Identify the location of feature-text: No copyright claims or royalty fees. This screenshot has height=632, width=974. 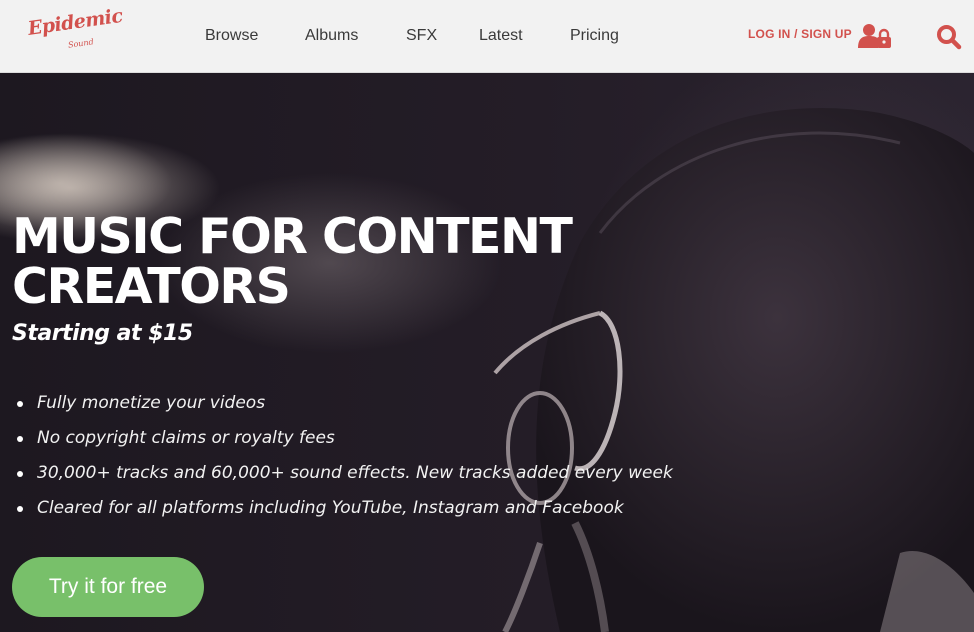
(186, 438).